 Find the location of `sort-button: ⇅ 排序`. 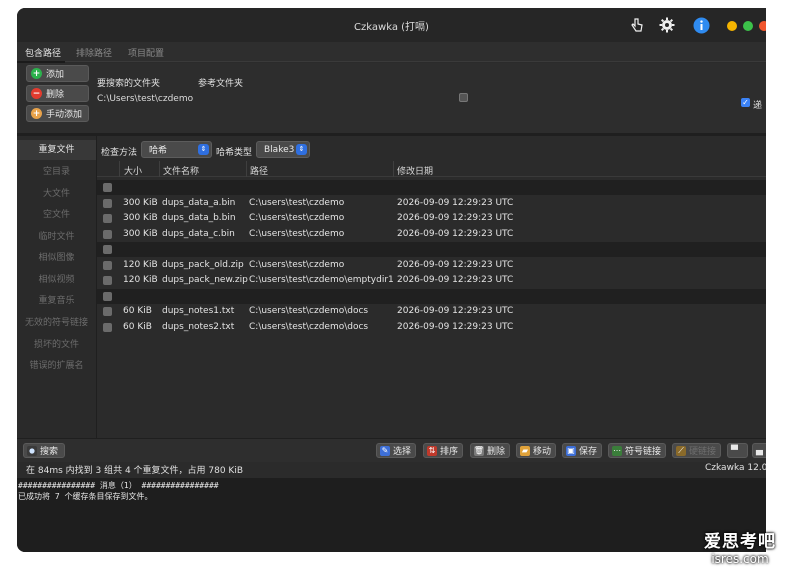

sort-button: ⇅ 排序 is located at coordinates (443, 450).